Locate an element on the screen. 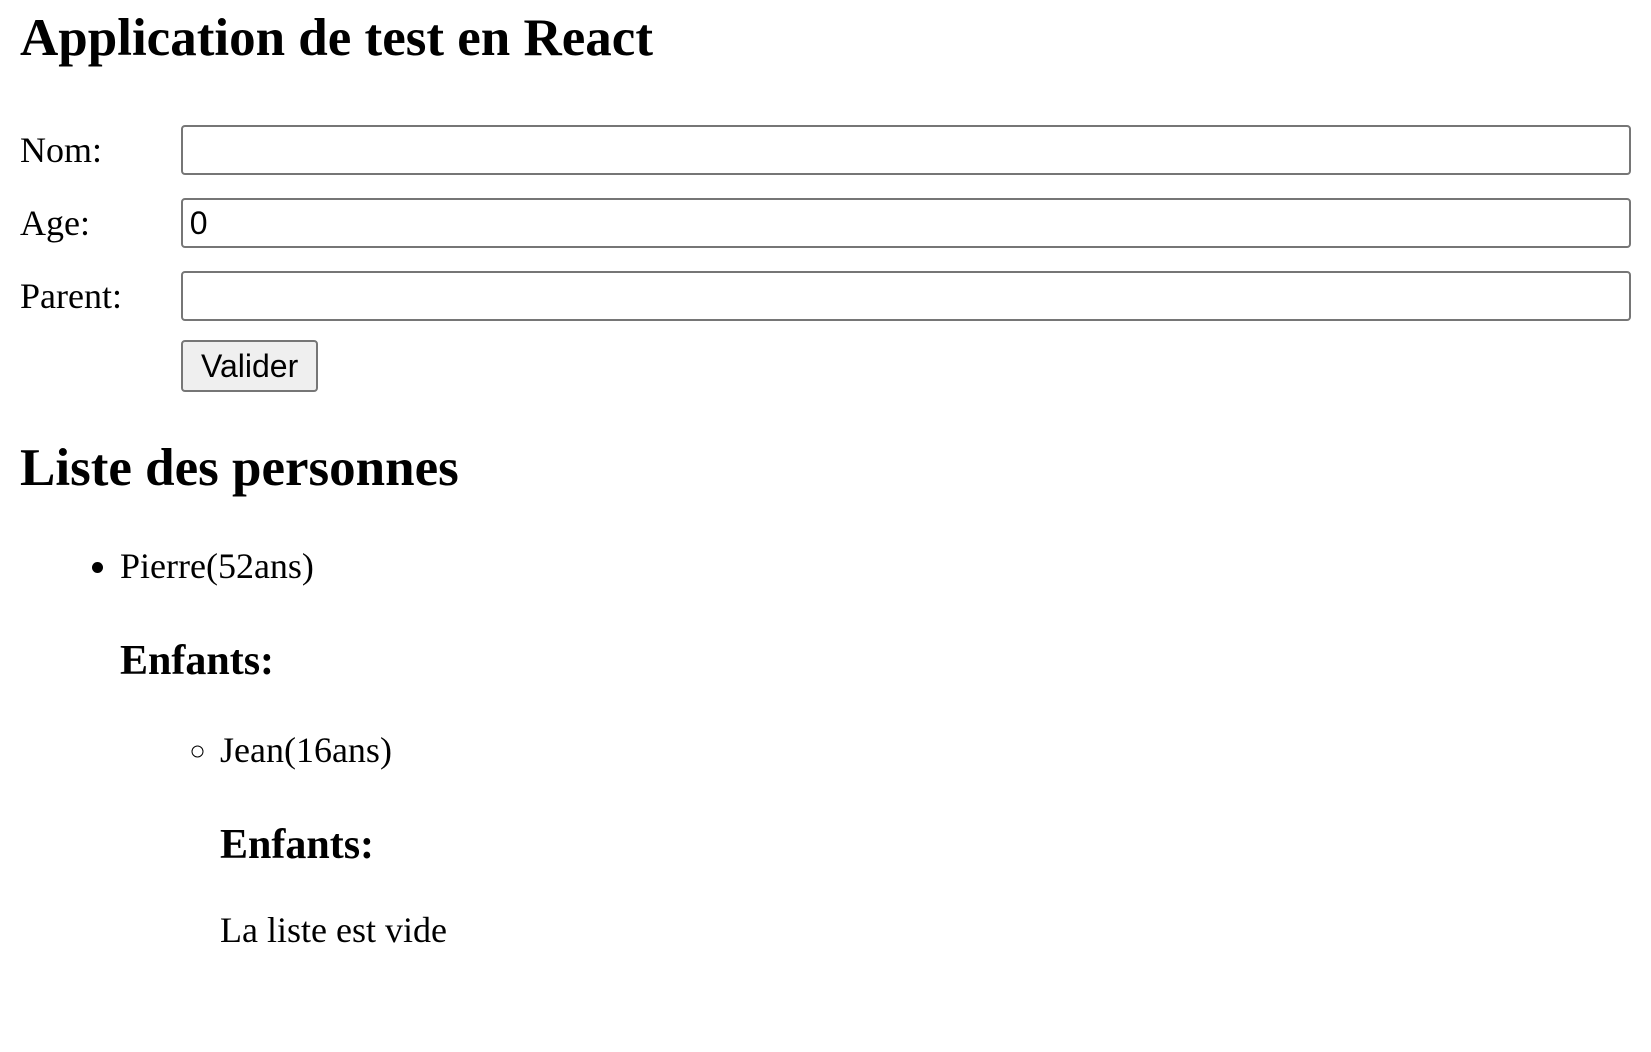 This screenshot has width=1651, height=1052. nom-label: Nom: is located at coordinates (61, 150).